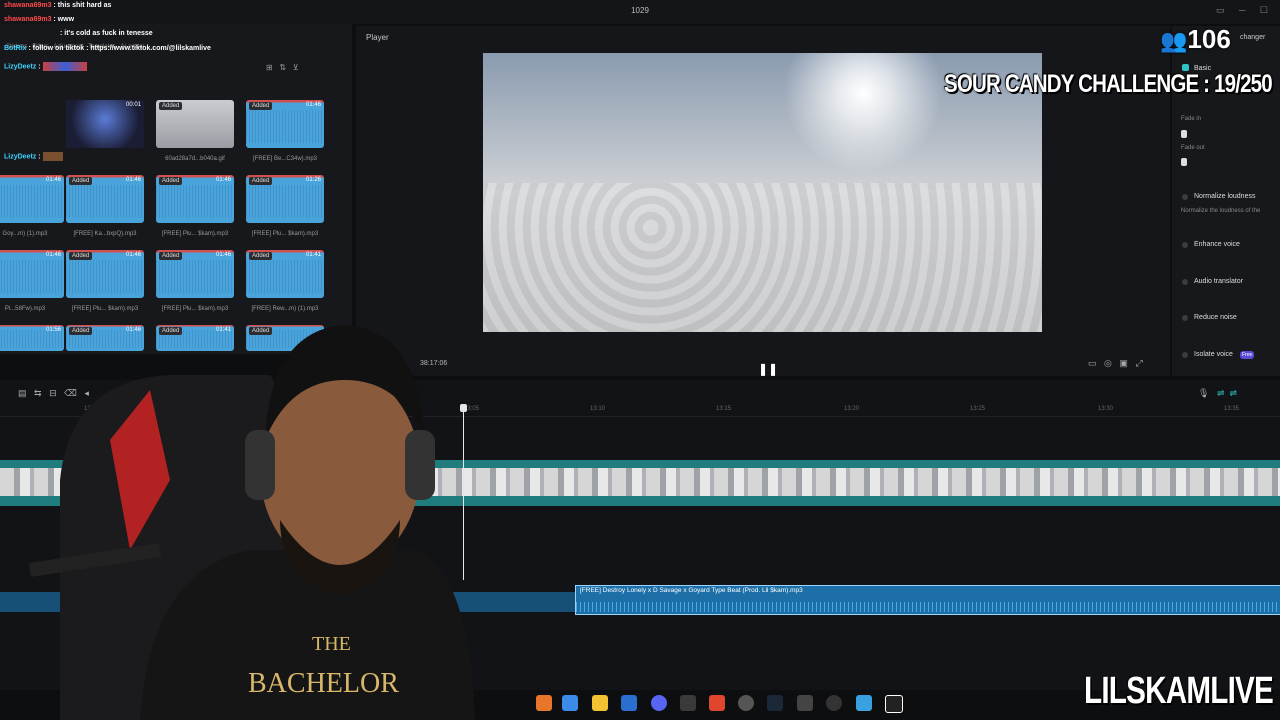 The image size is (1280, 720). What do you see at coordinates (1221, 393) in the screenshot?
I see `link-icon: ⇌` at bounding box center [1221, 393].